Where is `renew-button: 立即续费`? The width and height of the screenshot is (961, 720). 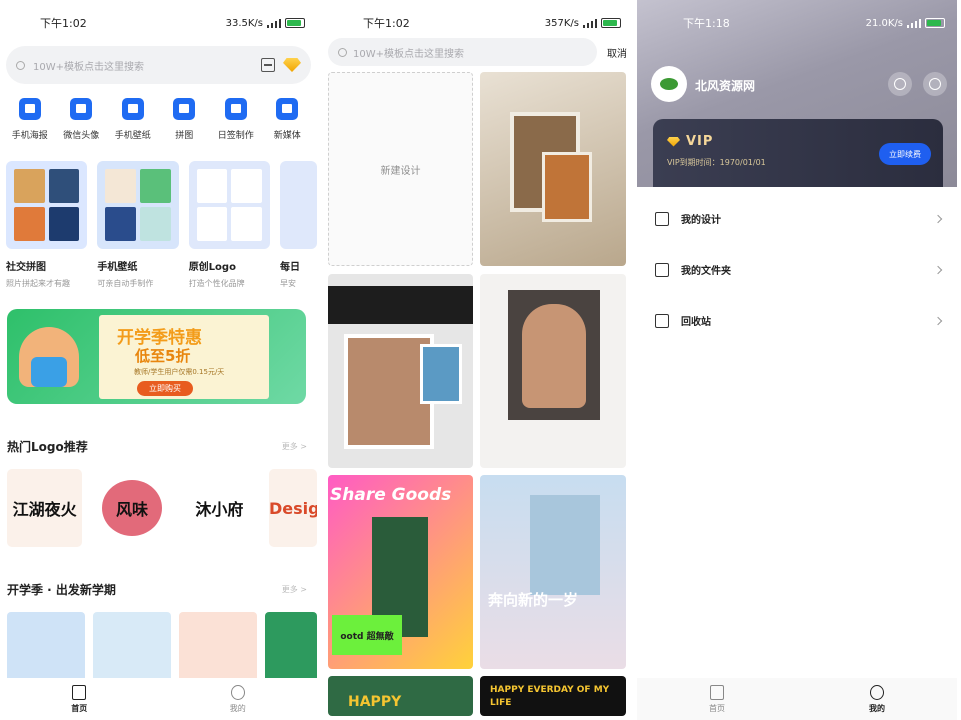 renew-button: 立即续费 is located at coordinates (905, 154).